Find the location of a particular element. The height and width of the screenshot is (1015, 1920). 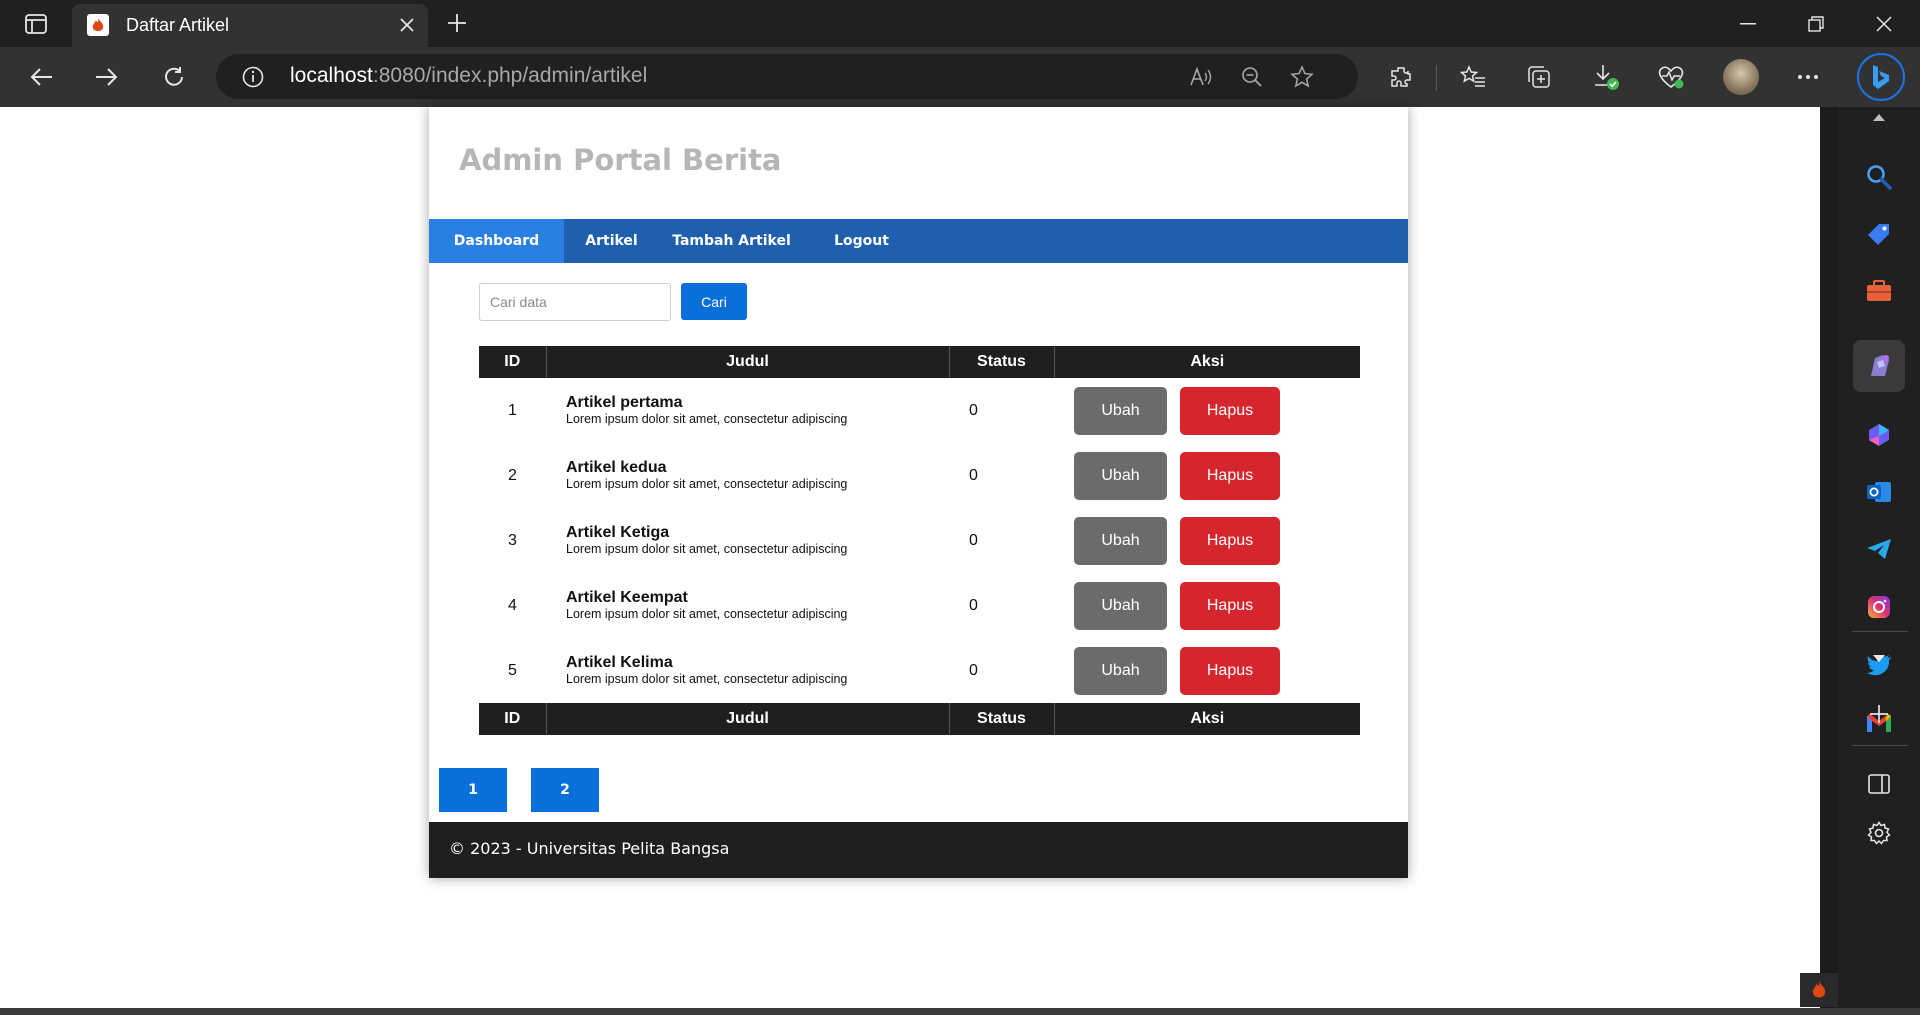

site-info-icon is located at coordinates (253, 77).